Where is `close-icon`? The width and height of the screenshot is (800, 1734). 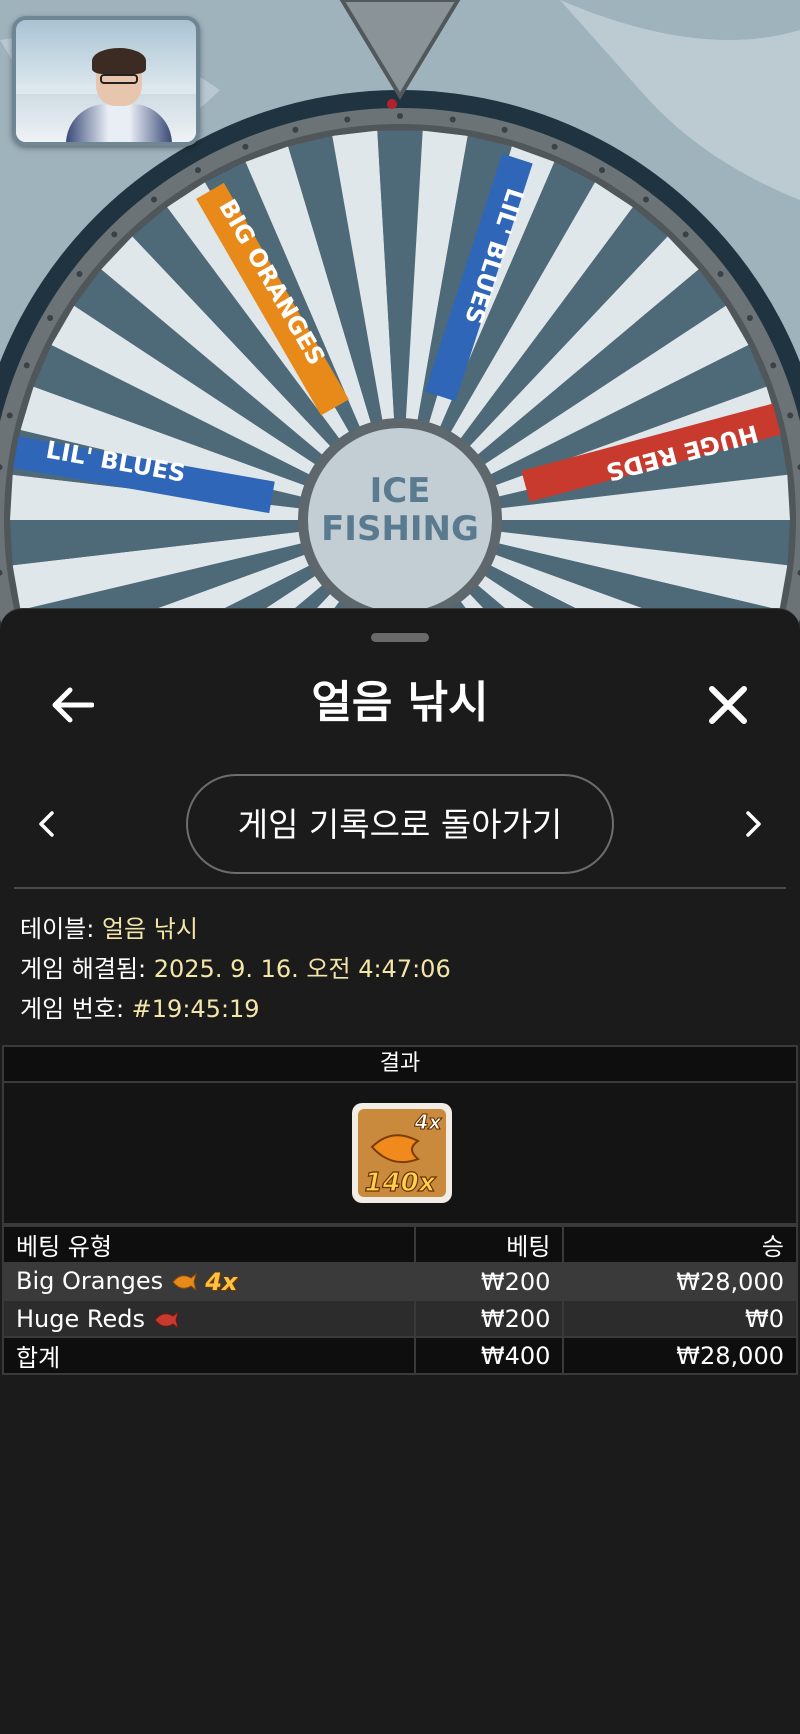
close-icon is located at coordinates (728, 705).